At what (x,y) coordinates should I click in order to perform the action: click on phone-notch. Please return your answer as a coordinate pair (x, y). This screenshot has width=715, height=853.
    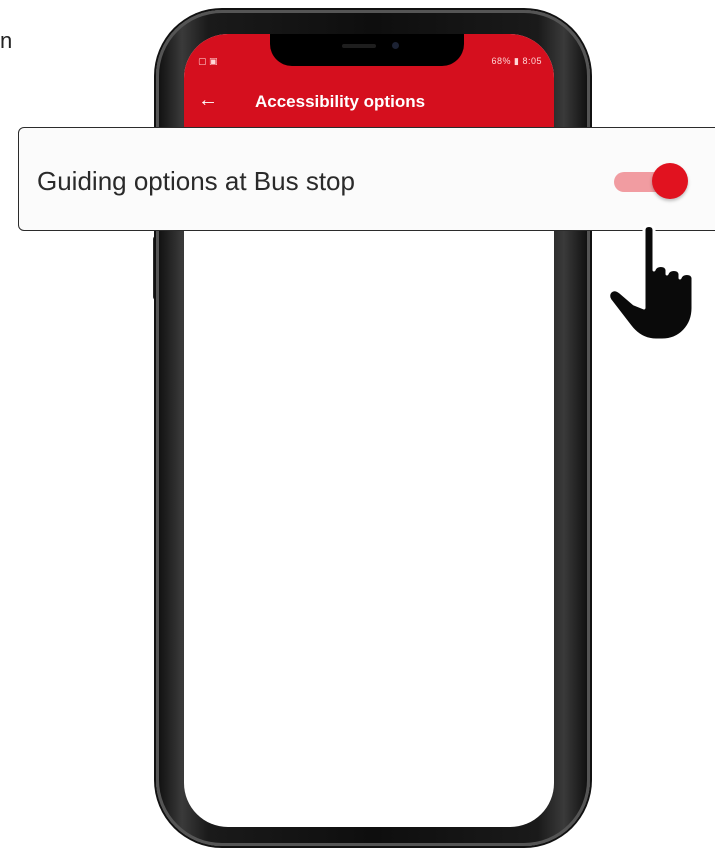
    Looking at the image, I should click on (367, 50).